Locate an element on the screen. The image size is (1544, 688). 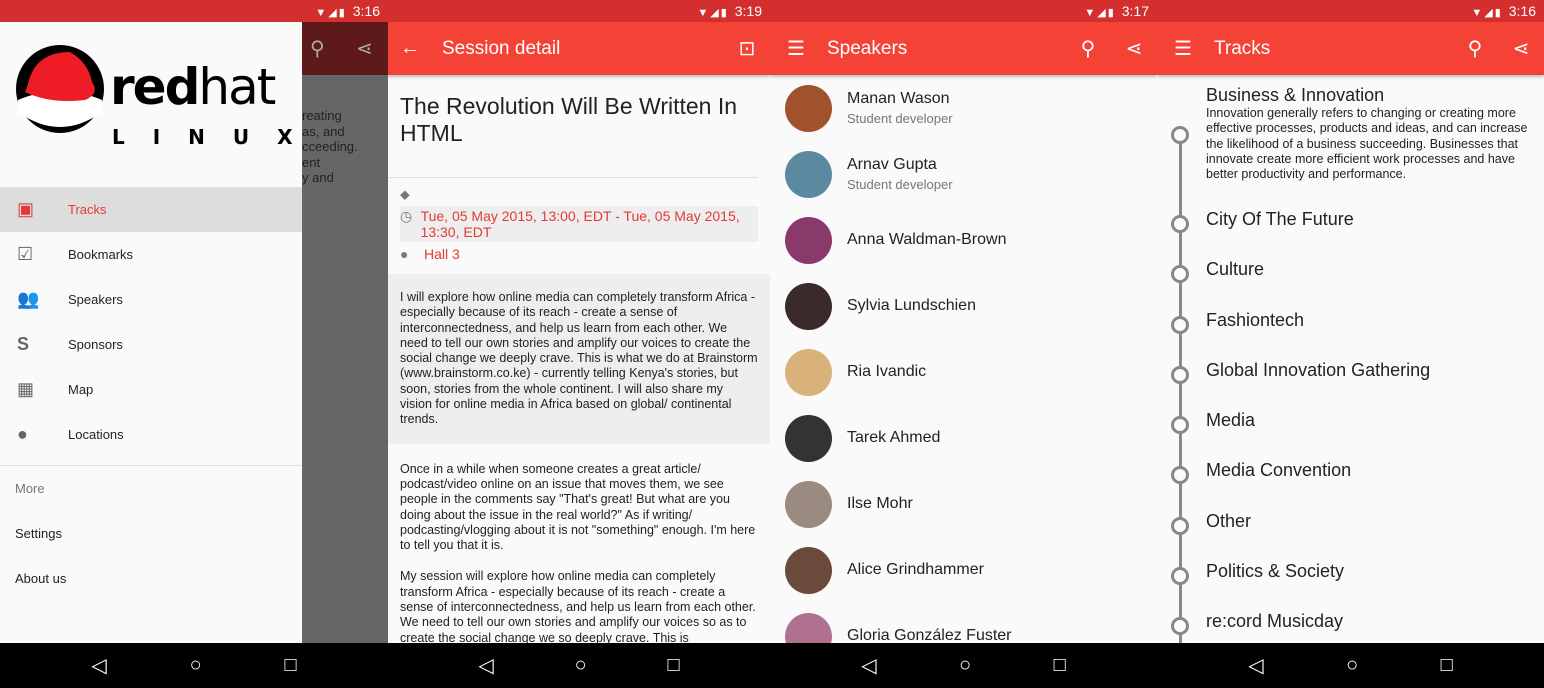
speaker-item: Manan Wason Student developer is located at coordinates (963, 108).